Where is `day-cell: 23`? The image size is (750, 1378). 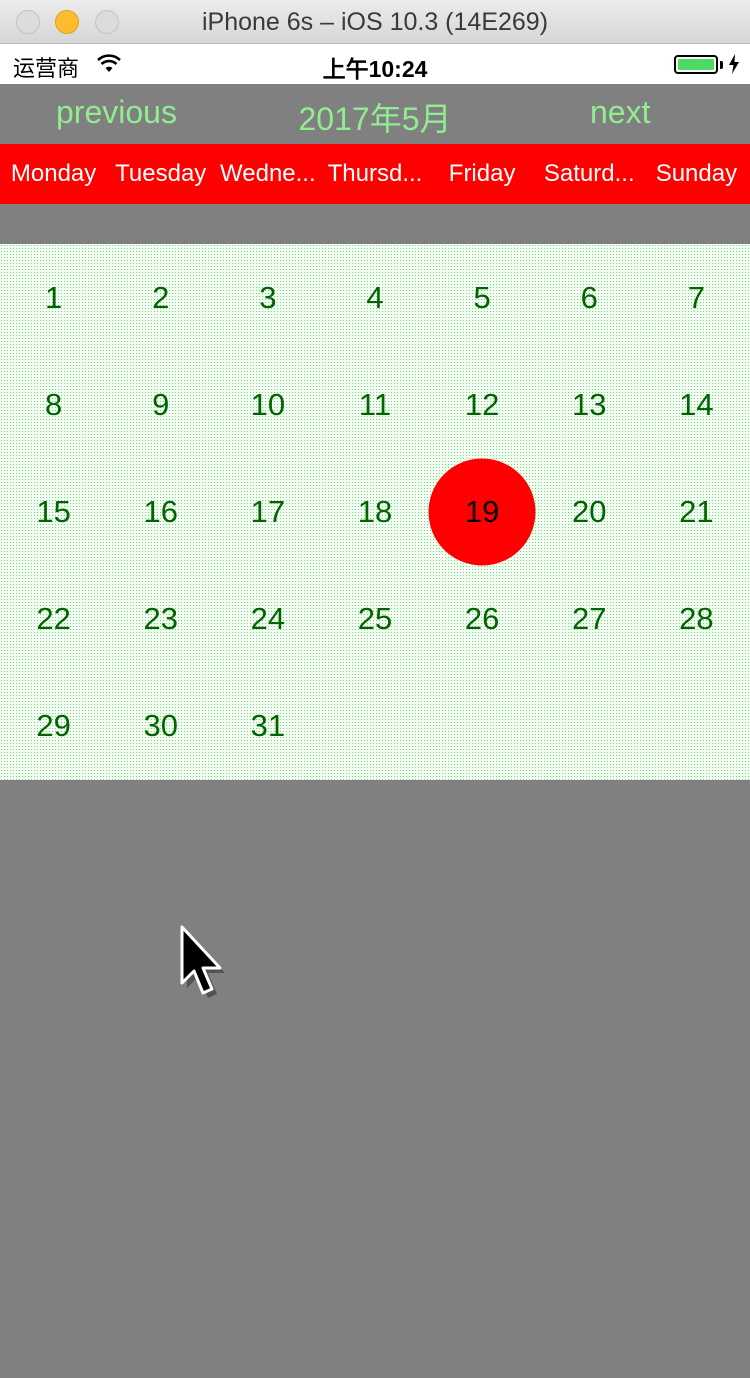
day-cell: 23 is located at coordinates (160, 619).